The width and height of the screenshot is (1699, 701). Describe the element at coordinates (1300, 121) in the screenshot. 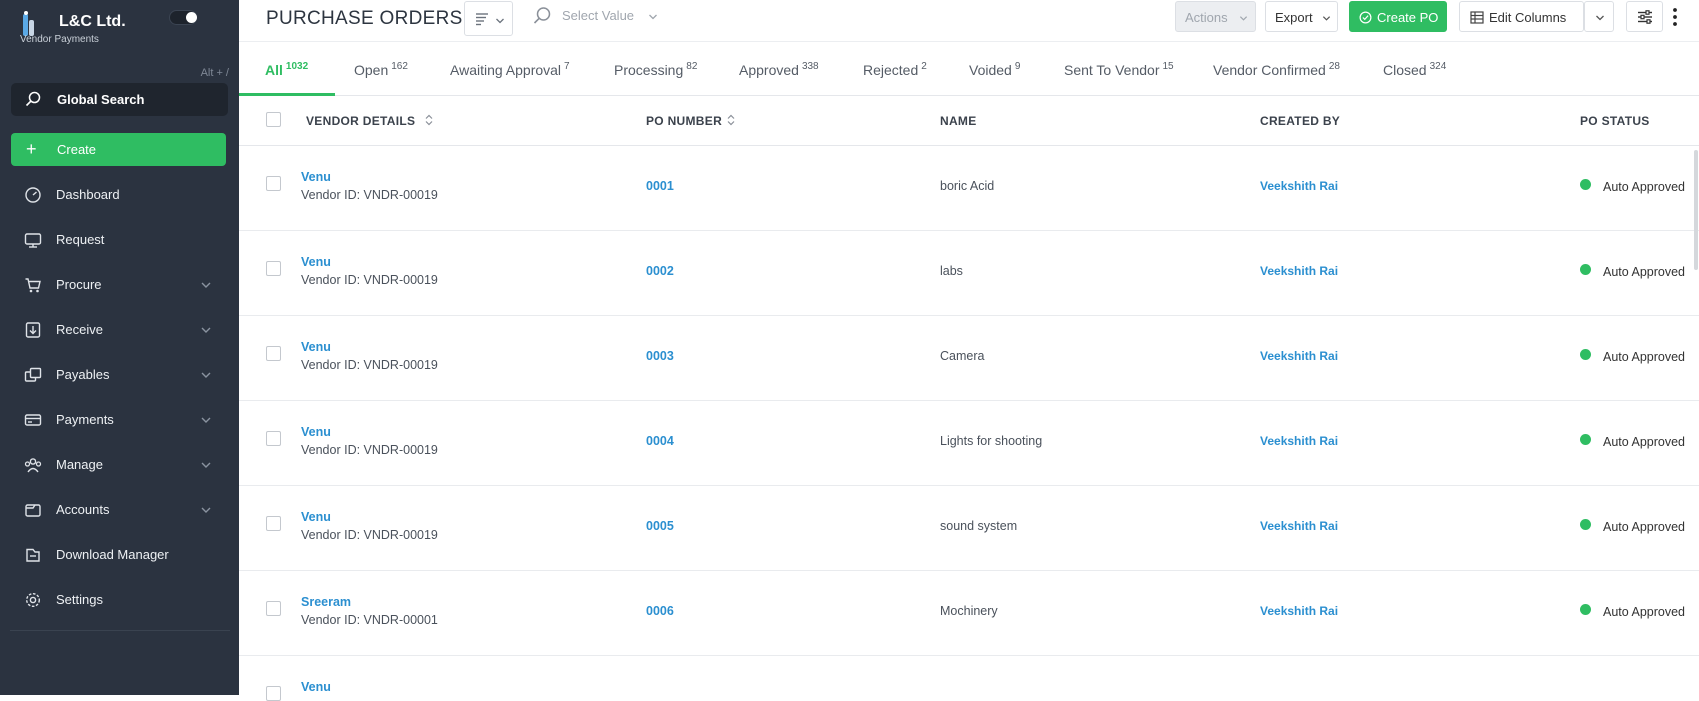

I see `column-created-by: CREATED BY` at that location.